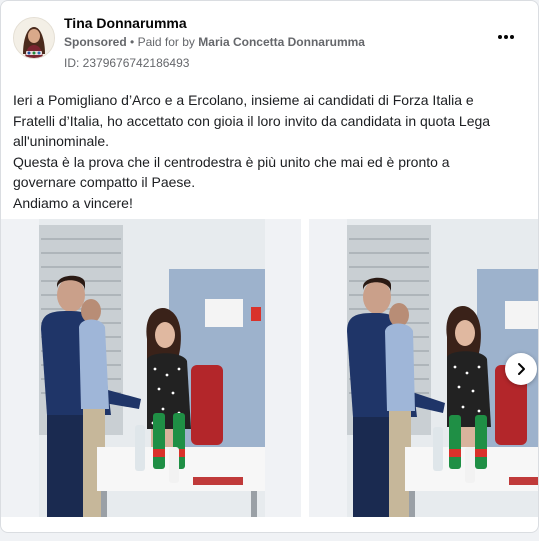 Image resolution: width=539 pixels, height=541 pixels. I want to click on avatar-portrait-icon, so click(34, 38).